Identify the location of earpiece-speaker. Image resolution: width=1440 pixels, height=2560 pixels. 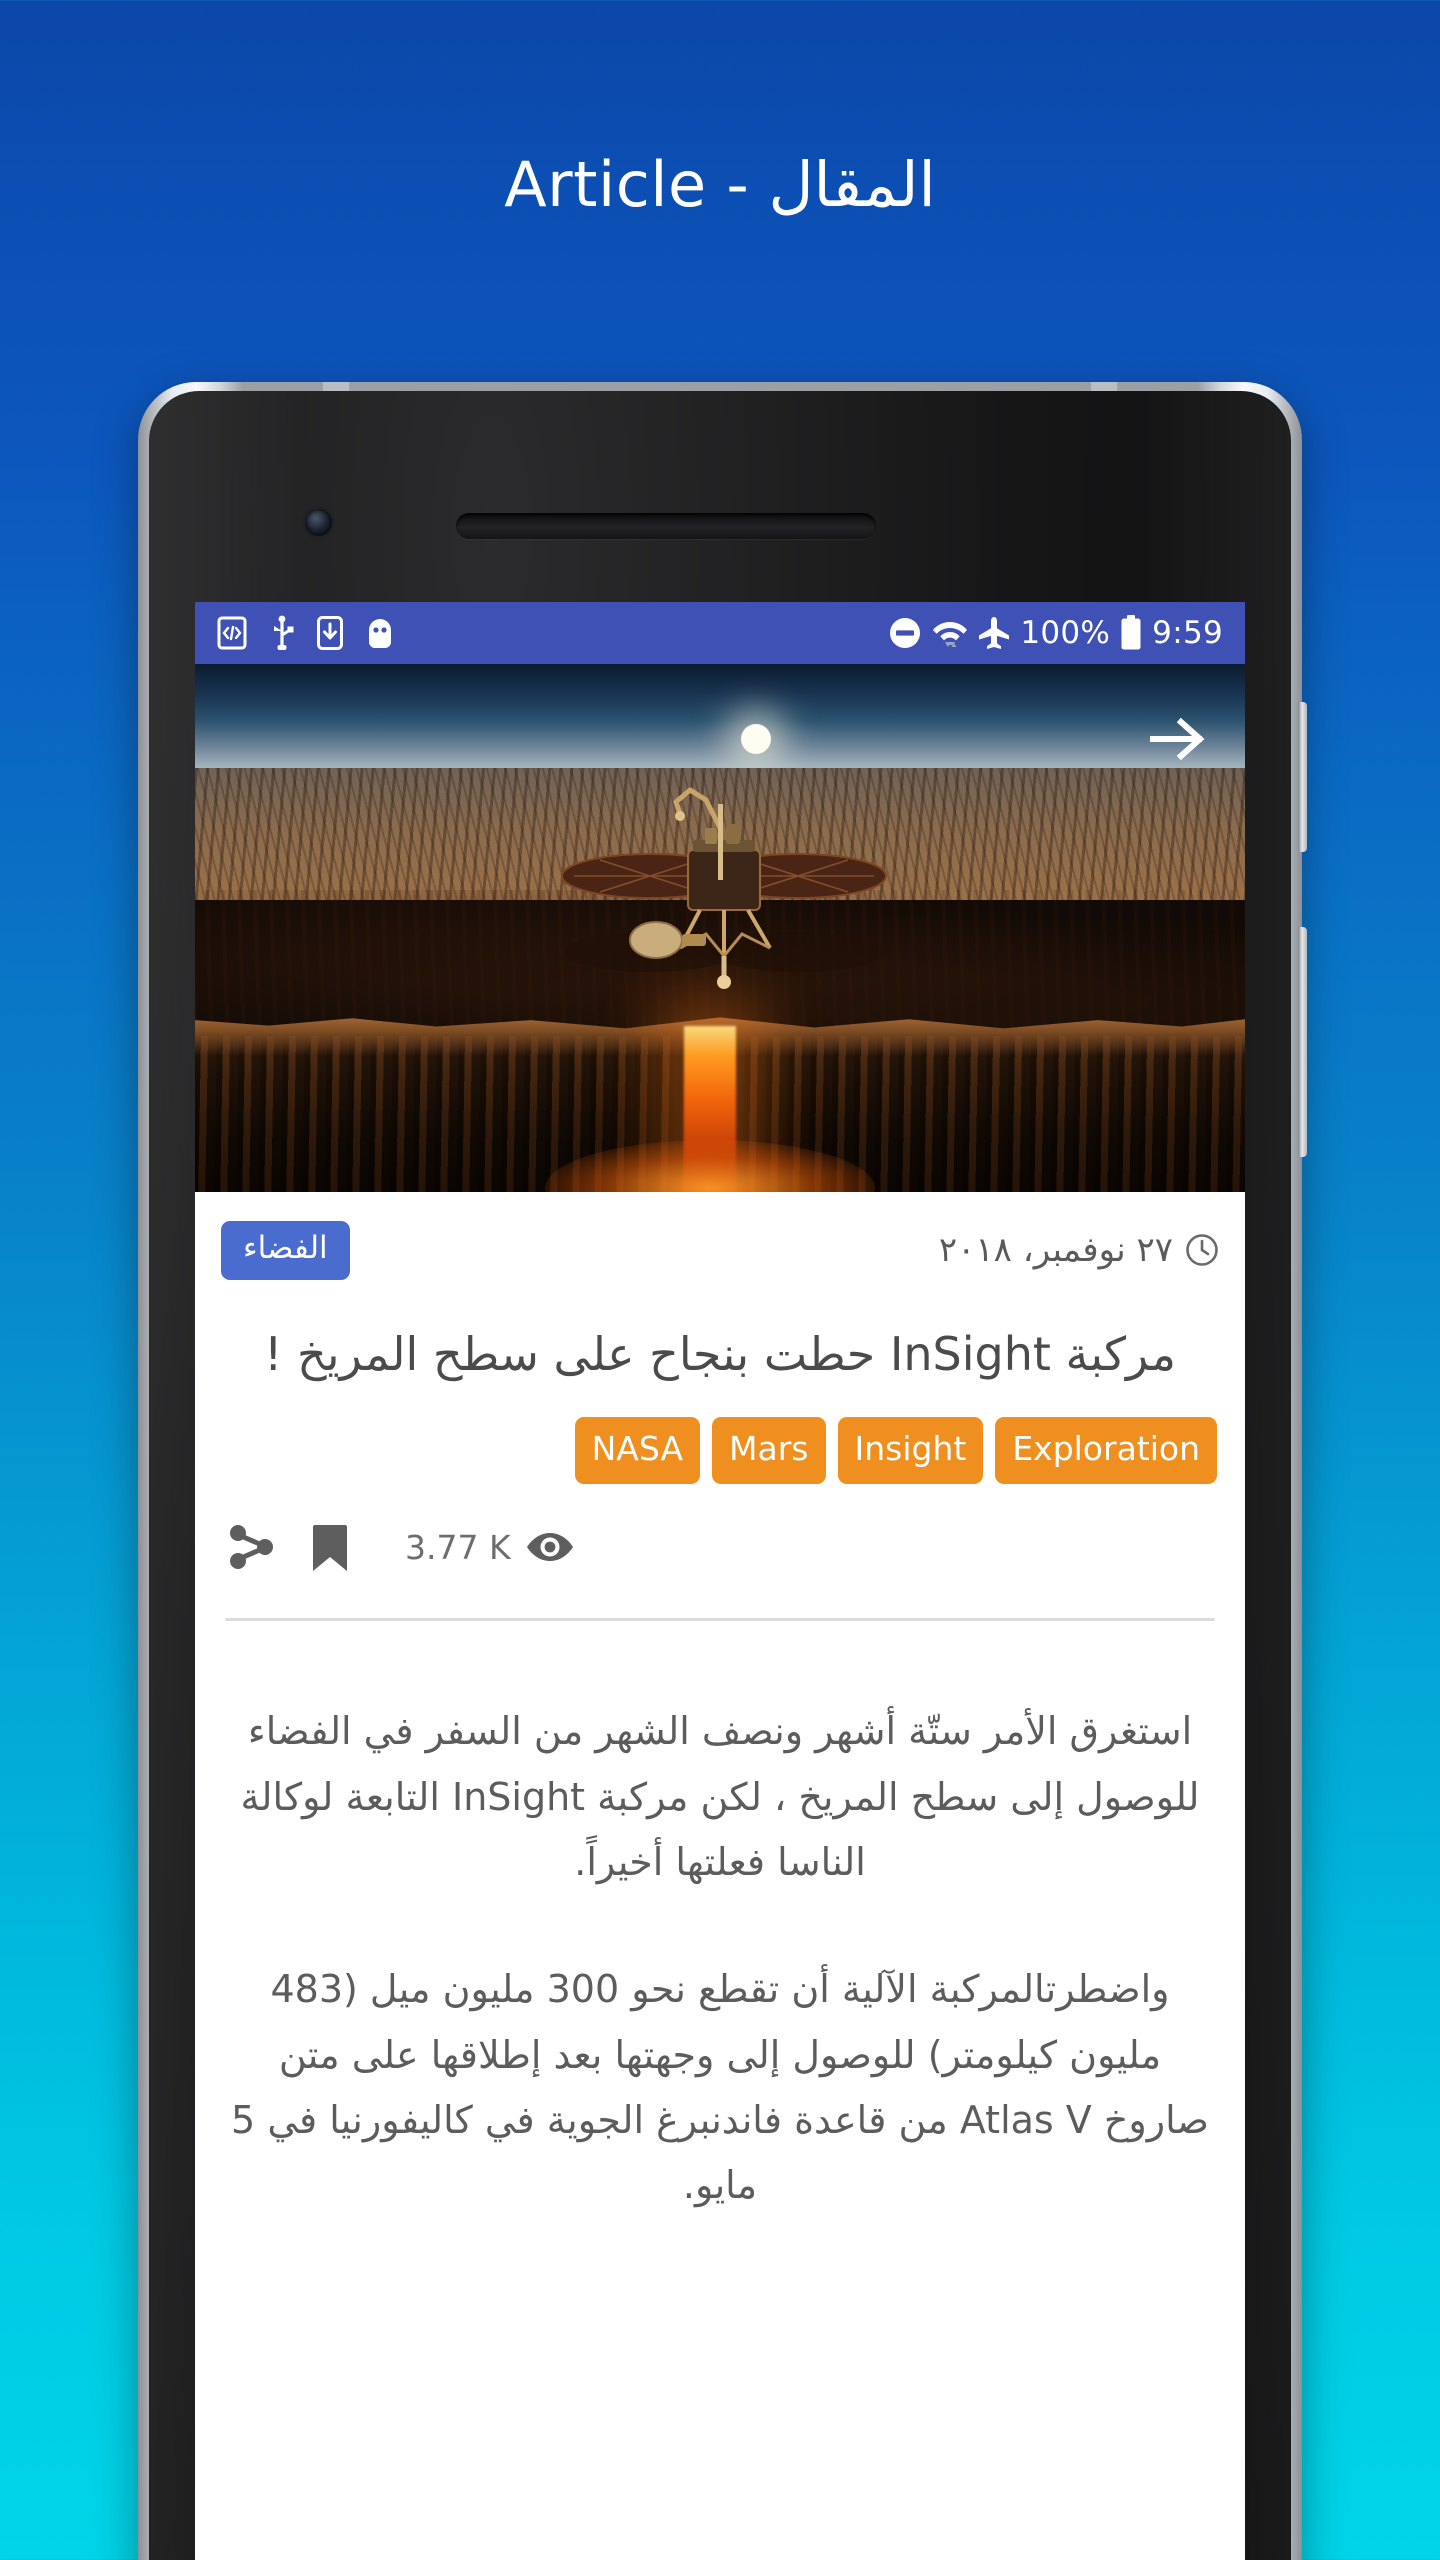
(666, 526).